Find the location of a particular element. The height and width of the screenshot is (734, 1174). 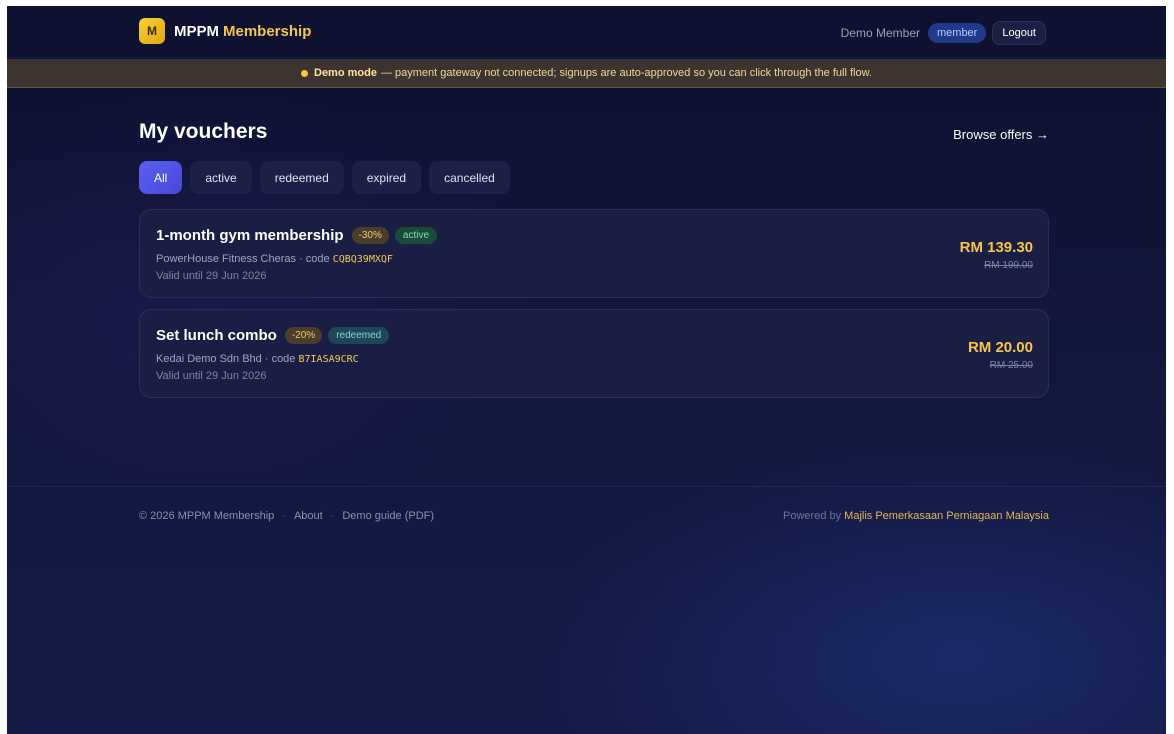

banner-title: Demo mode is located at coordinates (345, 73).